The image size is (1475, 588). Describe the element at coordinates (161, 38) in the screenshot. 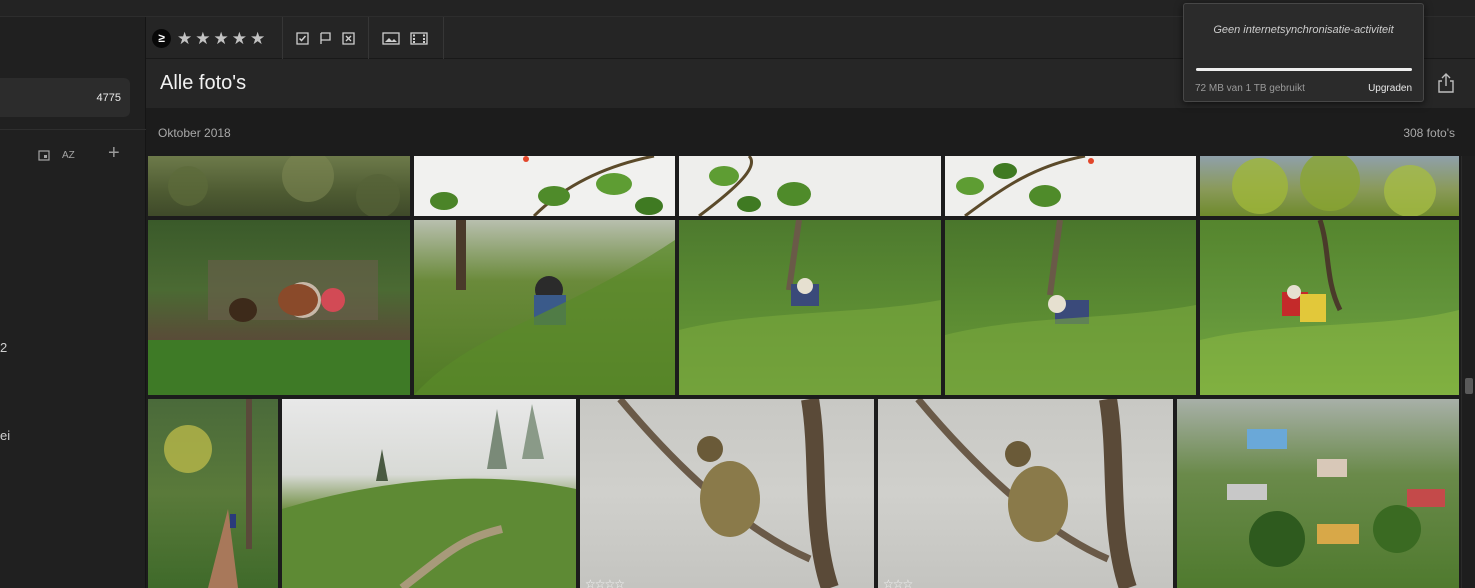

I see `rating-operator-button: ≥` at that location.